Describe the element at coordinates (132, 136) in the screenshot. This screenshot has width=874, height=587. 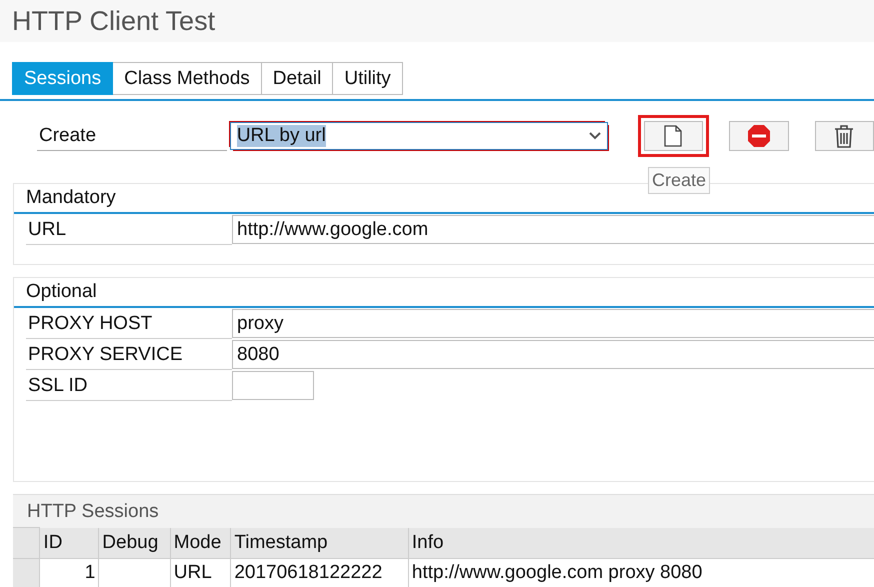
I see `create-label: Create` at that location.